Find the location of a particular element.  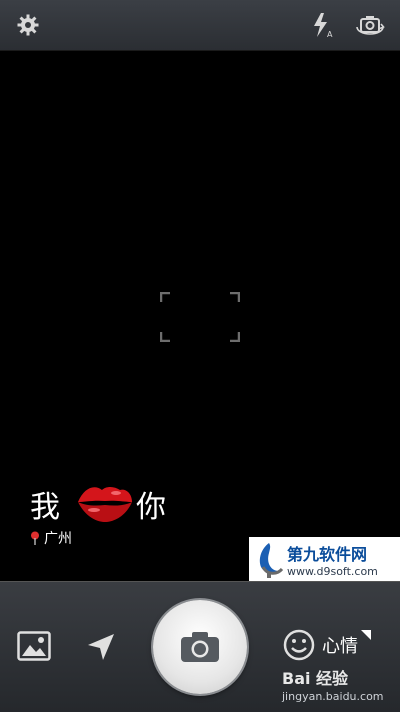

camera-icon is located at coordinates (200, 647).